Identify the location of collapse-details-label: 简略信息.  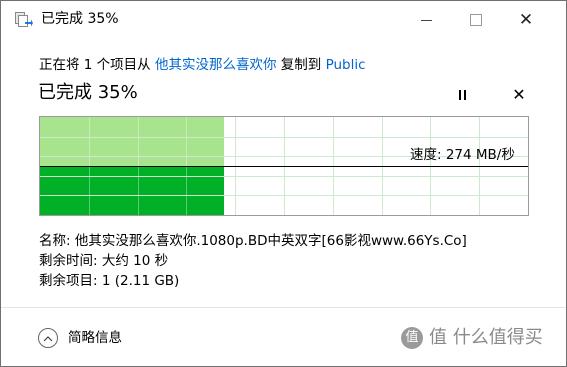
(95, 338).